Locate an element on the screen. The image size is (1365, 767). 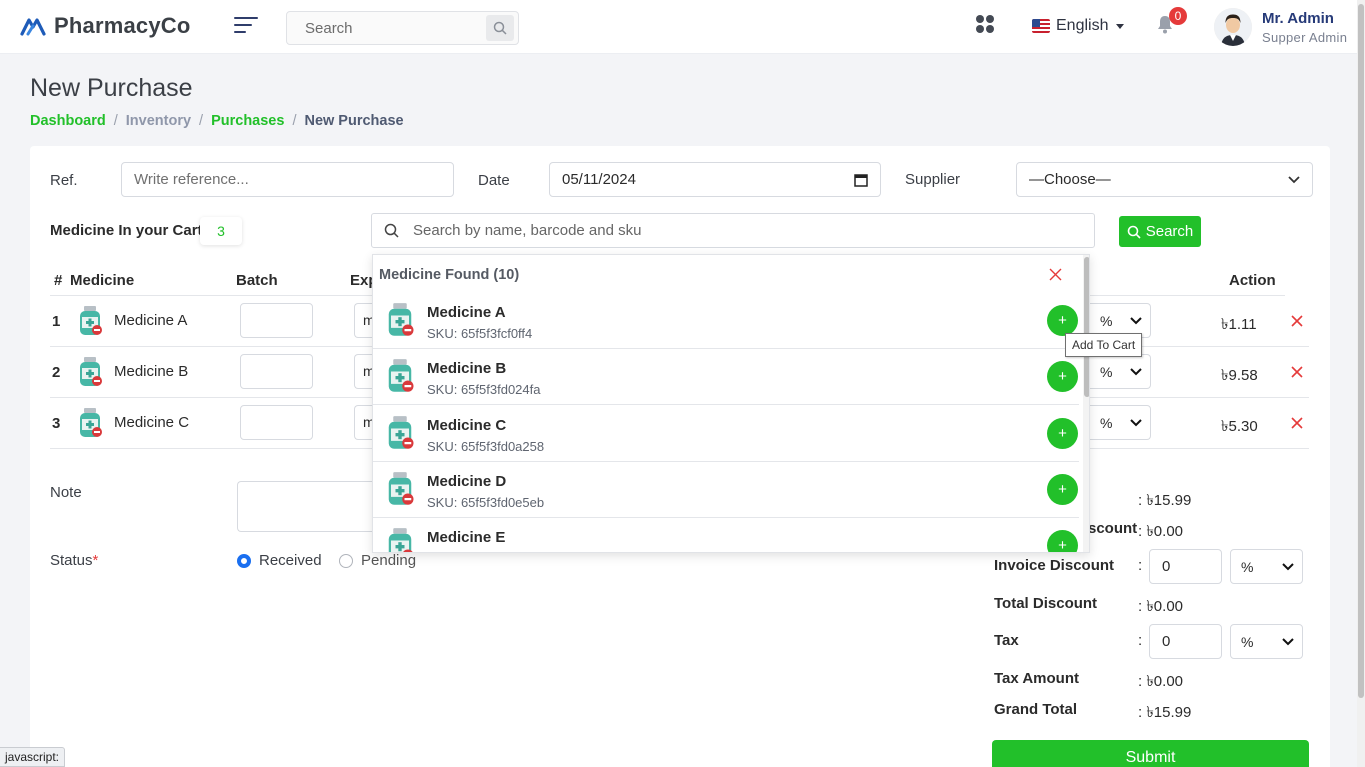
tax-input: 0 is located at coordinates (1185, 641).